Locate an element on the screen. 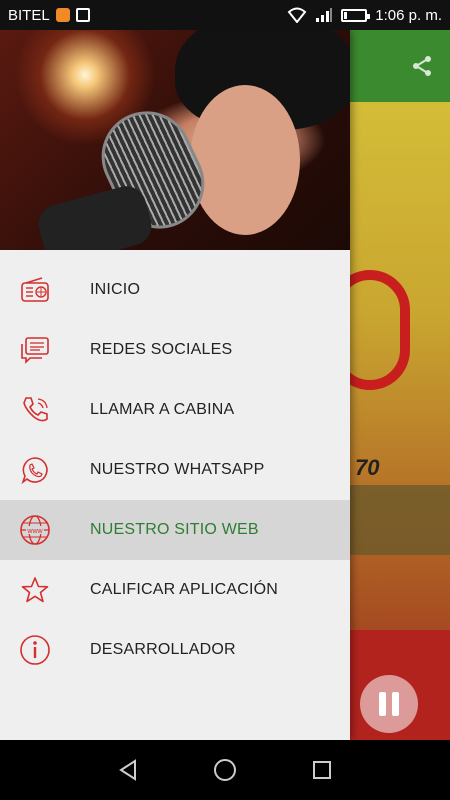  image-notification-icon is located at coordinates (82, 15).